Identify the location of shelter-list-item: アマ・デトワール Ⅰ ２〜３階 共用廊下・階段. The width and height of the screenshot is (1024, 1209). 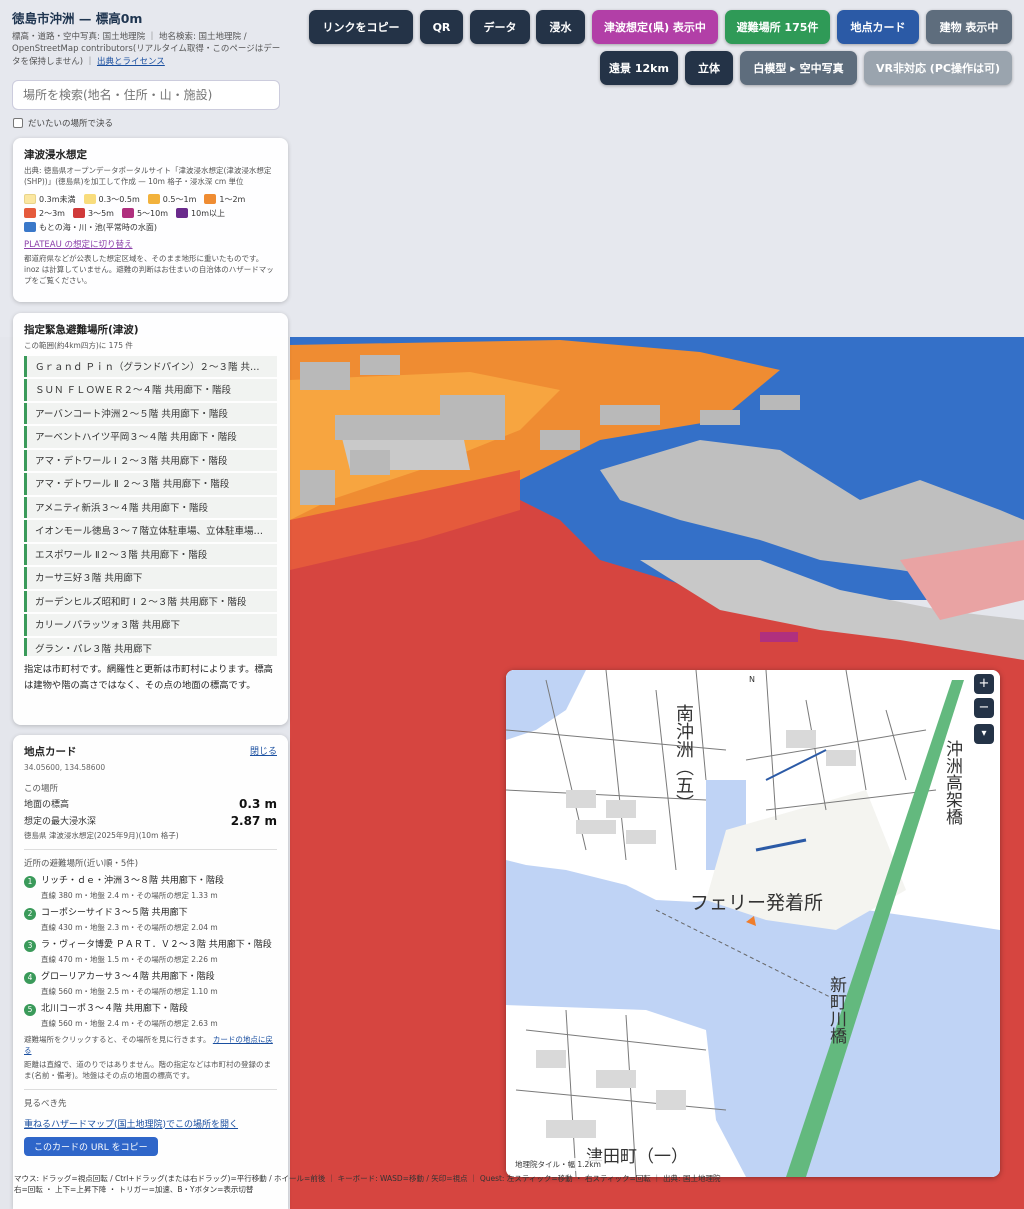
(150, 460).